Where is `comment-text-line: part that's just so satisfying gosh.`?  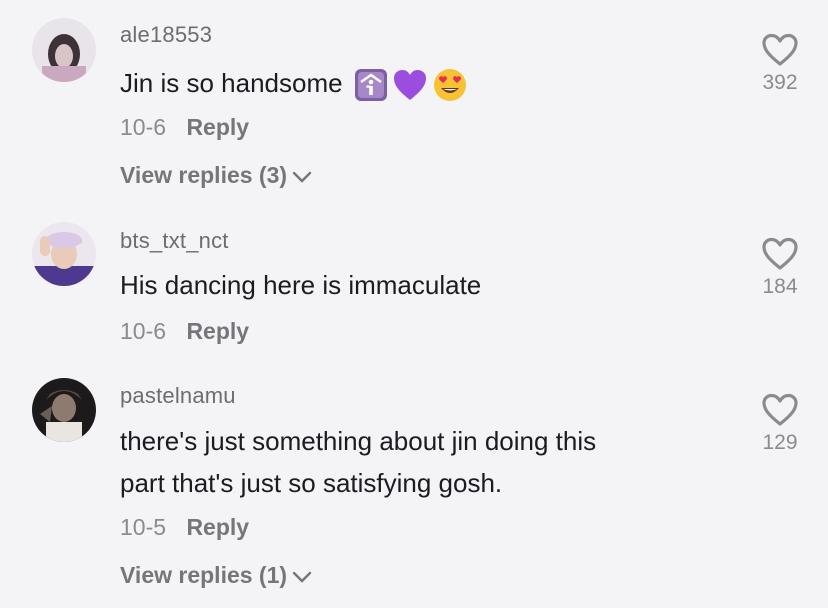
comment-text-line: part that's just so satisfying gosh. is located at coordinates (311, 483).